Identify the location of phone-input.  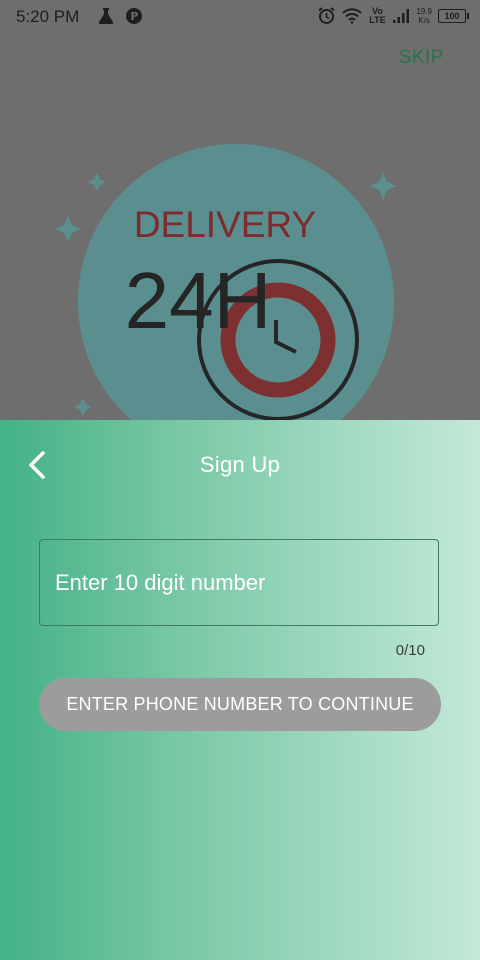
(239, 582).